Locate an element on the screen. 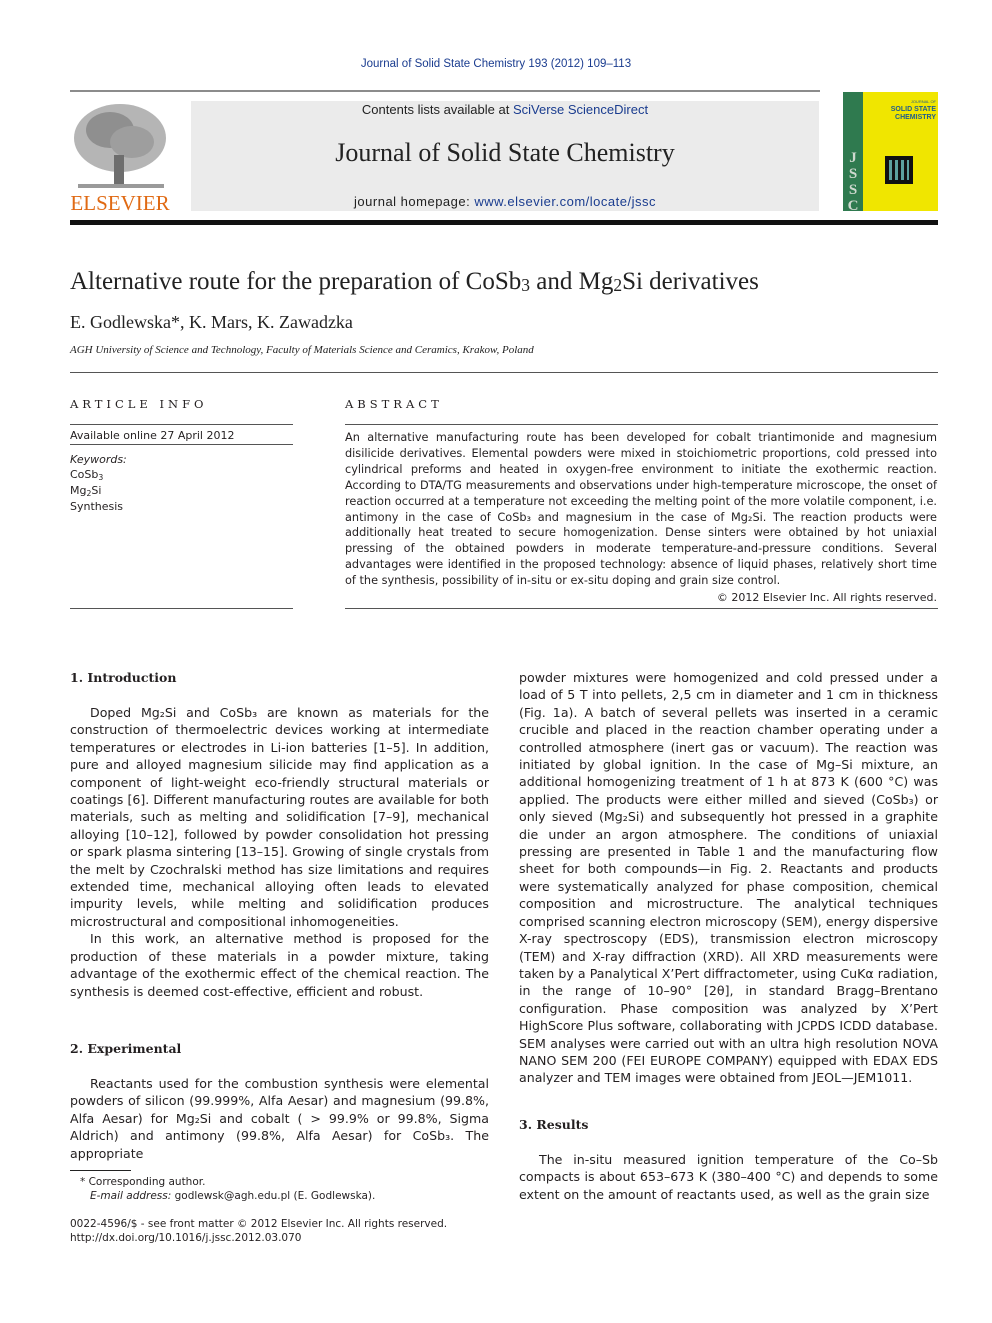  section-heading-results: 3. Results is located at coordinates (554, 1124).